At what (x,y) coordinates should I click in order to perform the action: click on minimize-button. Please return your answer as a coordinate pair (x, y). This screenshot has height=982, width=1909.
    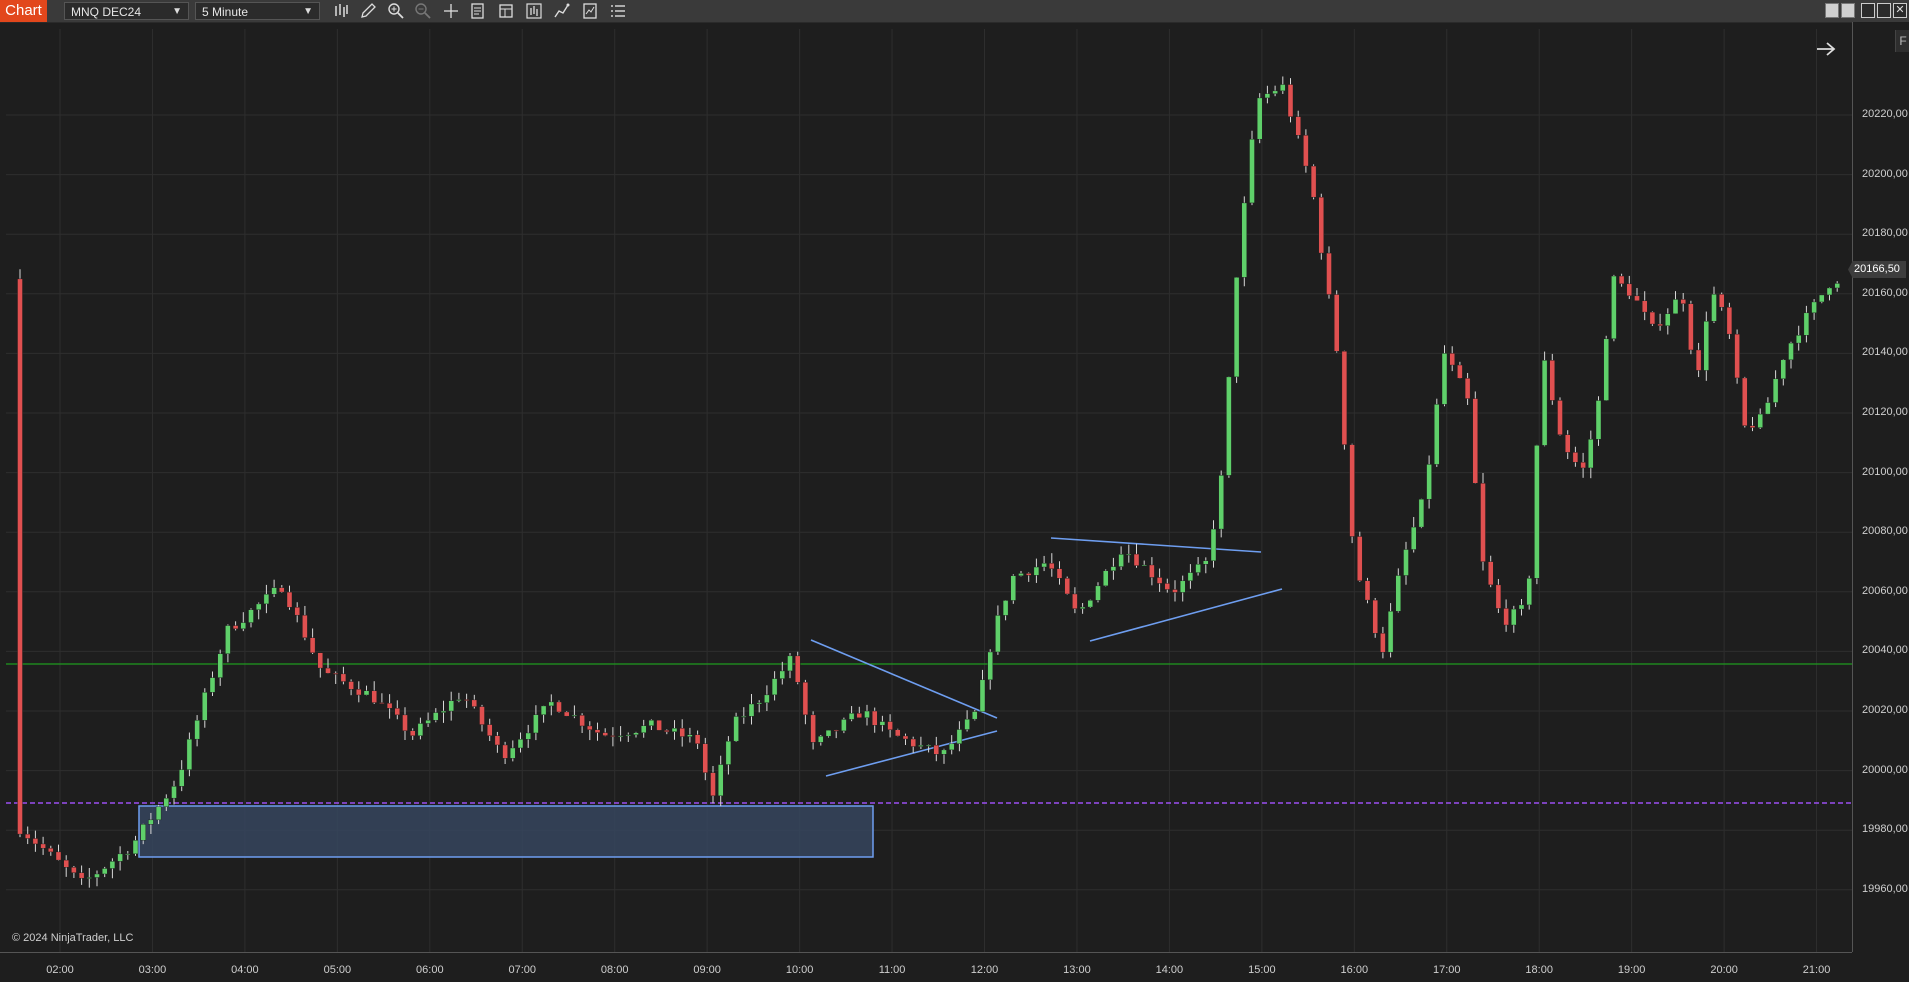
    Looking at the image, I should click on (1868, 10).